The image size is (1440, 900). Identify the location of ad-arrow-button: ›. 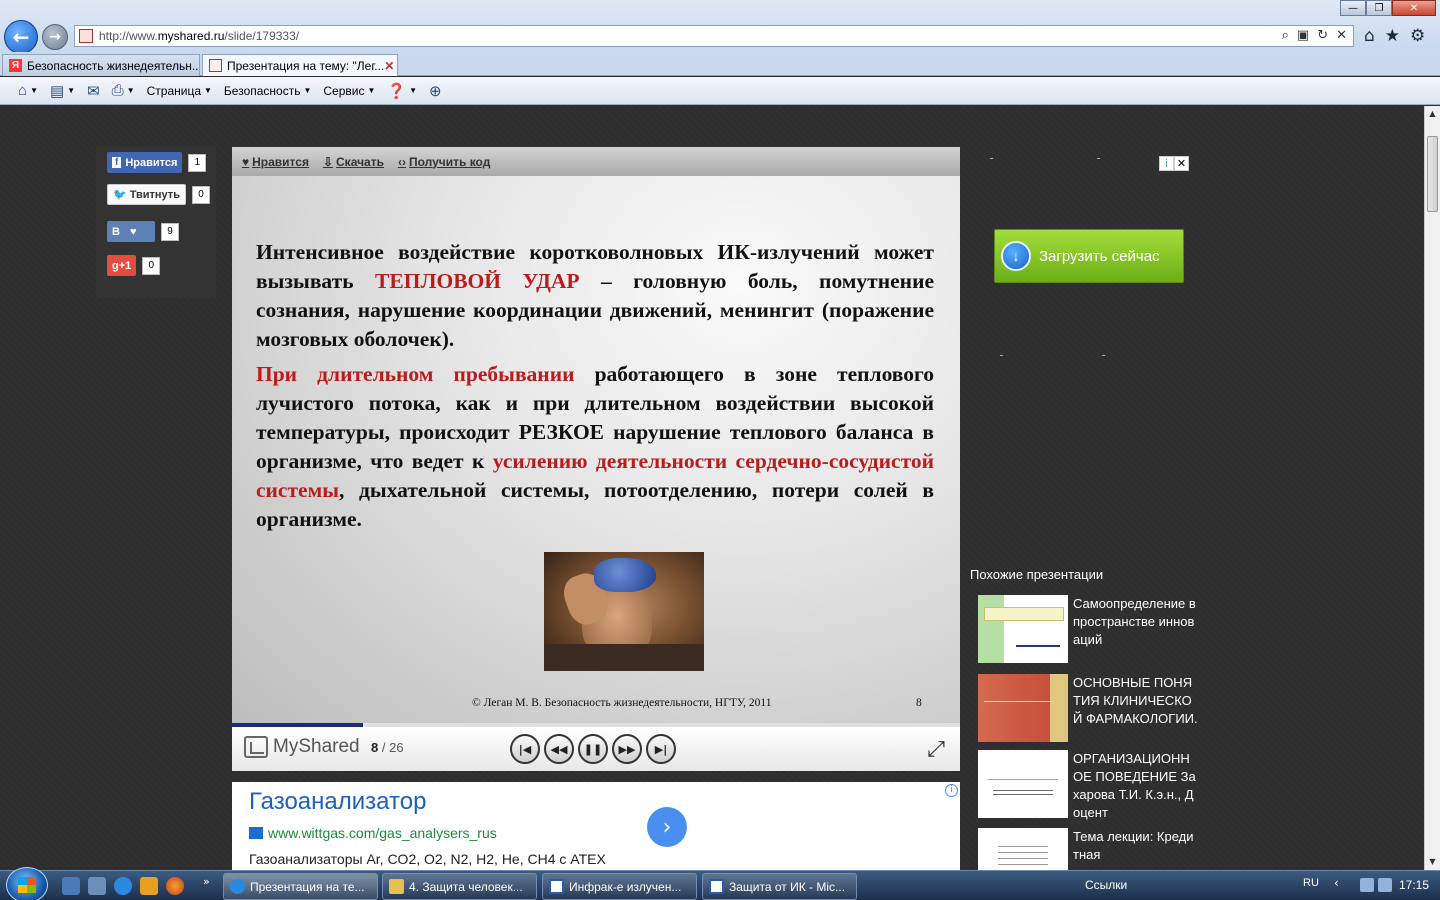
(667, 827).